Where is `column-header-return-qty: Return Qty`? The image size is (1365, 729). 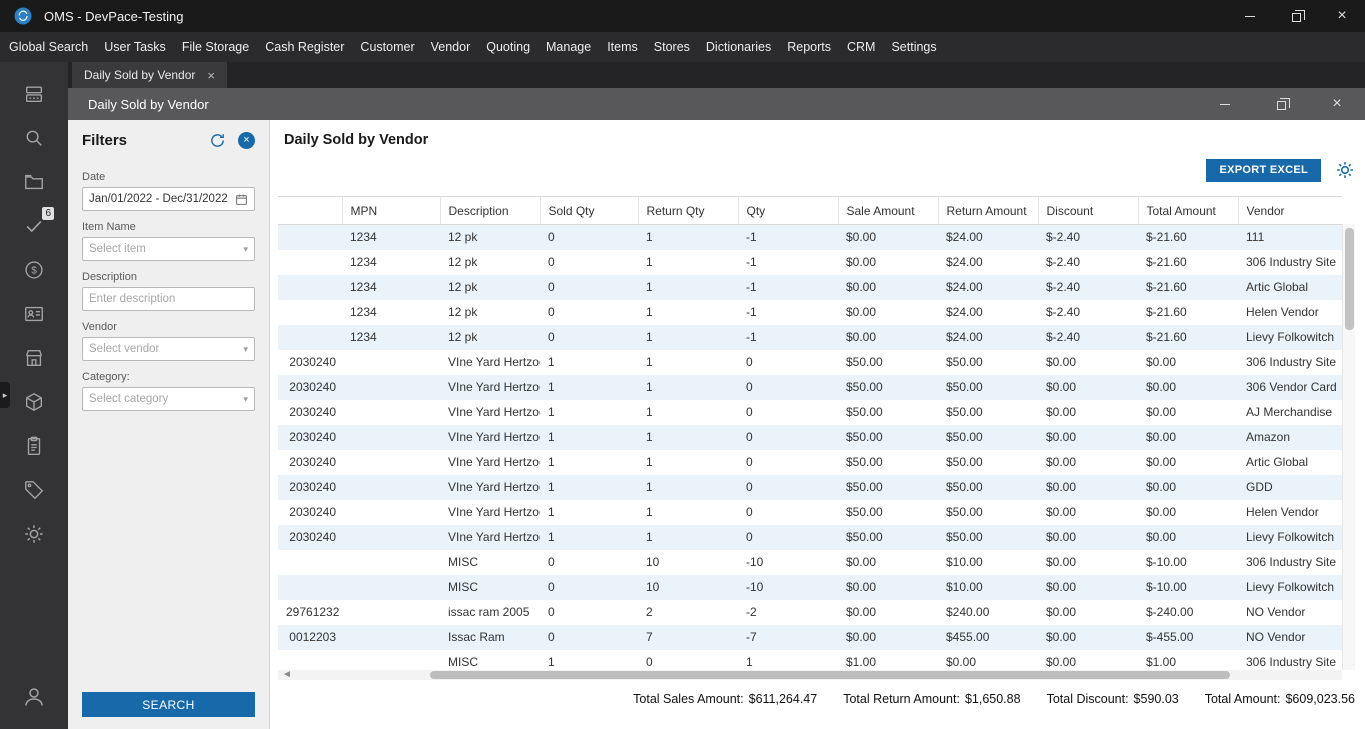
column-header-return-qty: Return Qty is located at coordinates (688, 210).